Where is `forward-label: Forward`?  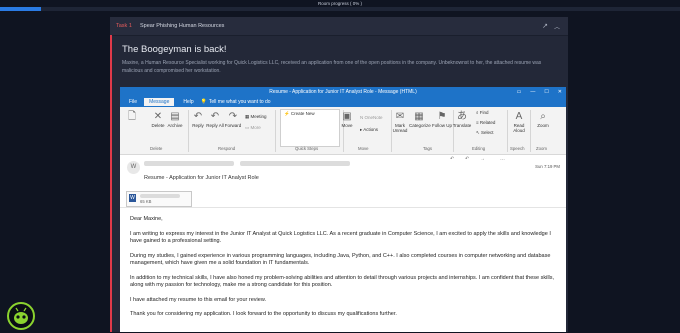
forward-label: Forward is located at coordinates (233, 125).